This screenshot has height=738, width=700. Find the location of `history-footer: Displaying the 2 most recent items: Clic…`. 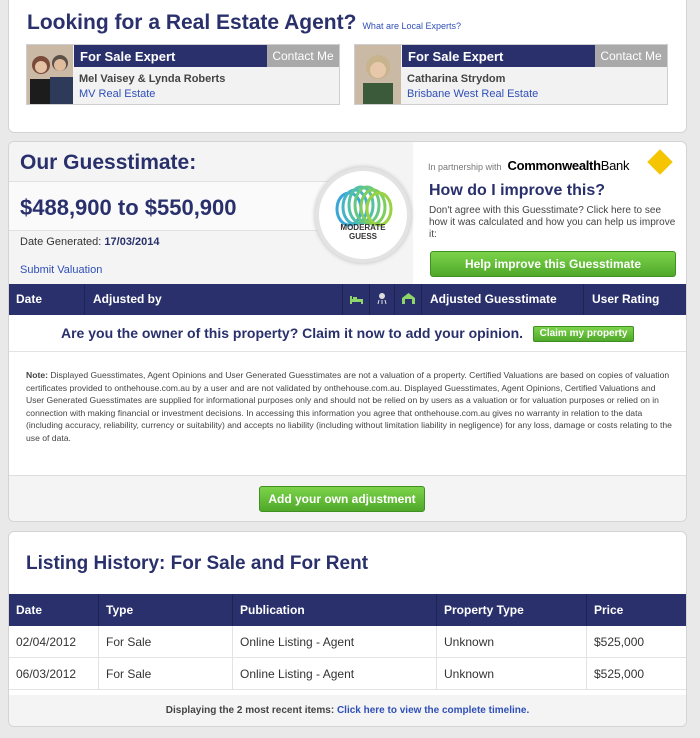

history-footer: Displaying the 2 most recent items: Clic… is located at coordinates (347, 710).